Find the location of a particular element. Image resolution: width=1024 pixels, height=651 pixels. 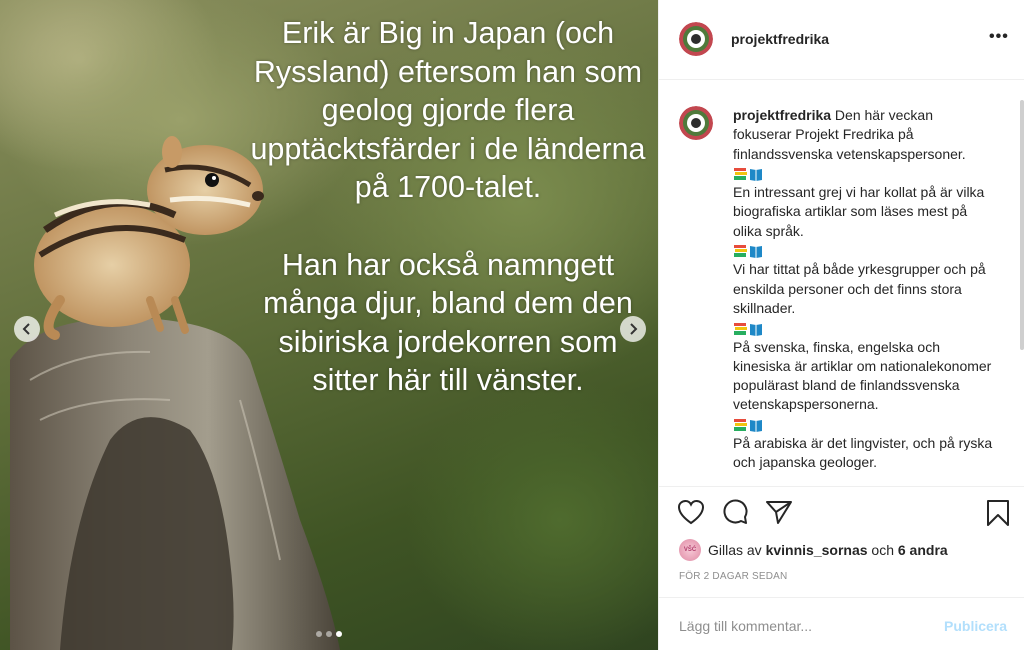

post-header: projektfredrika ••• is located at coordinates (841, 40).